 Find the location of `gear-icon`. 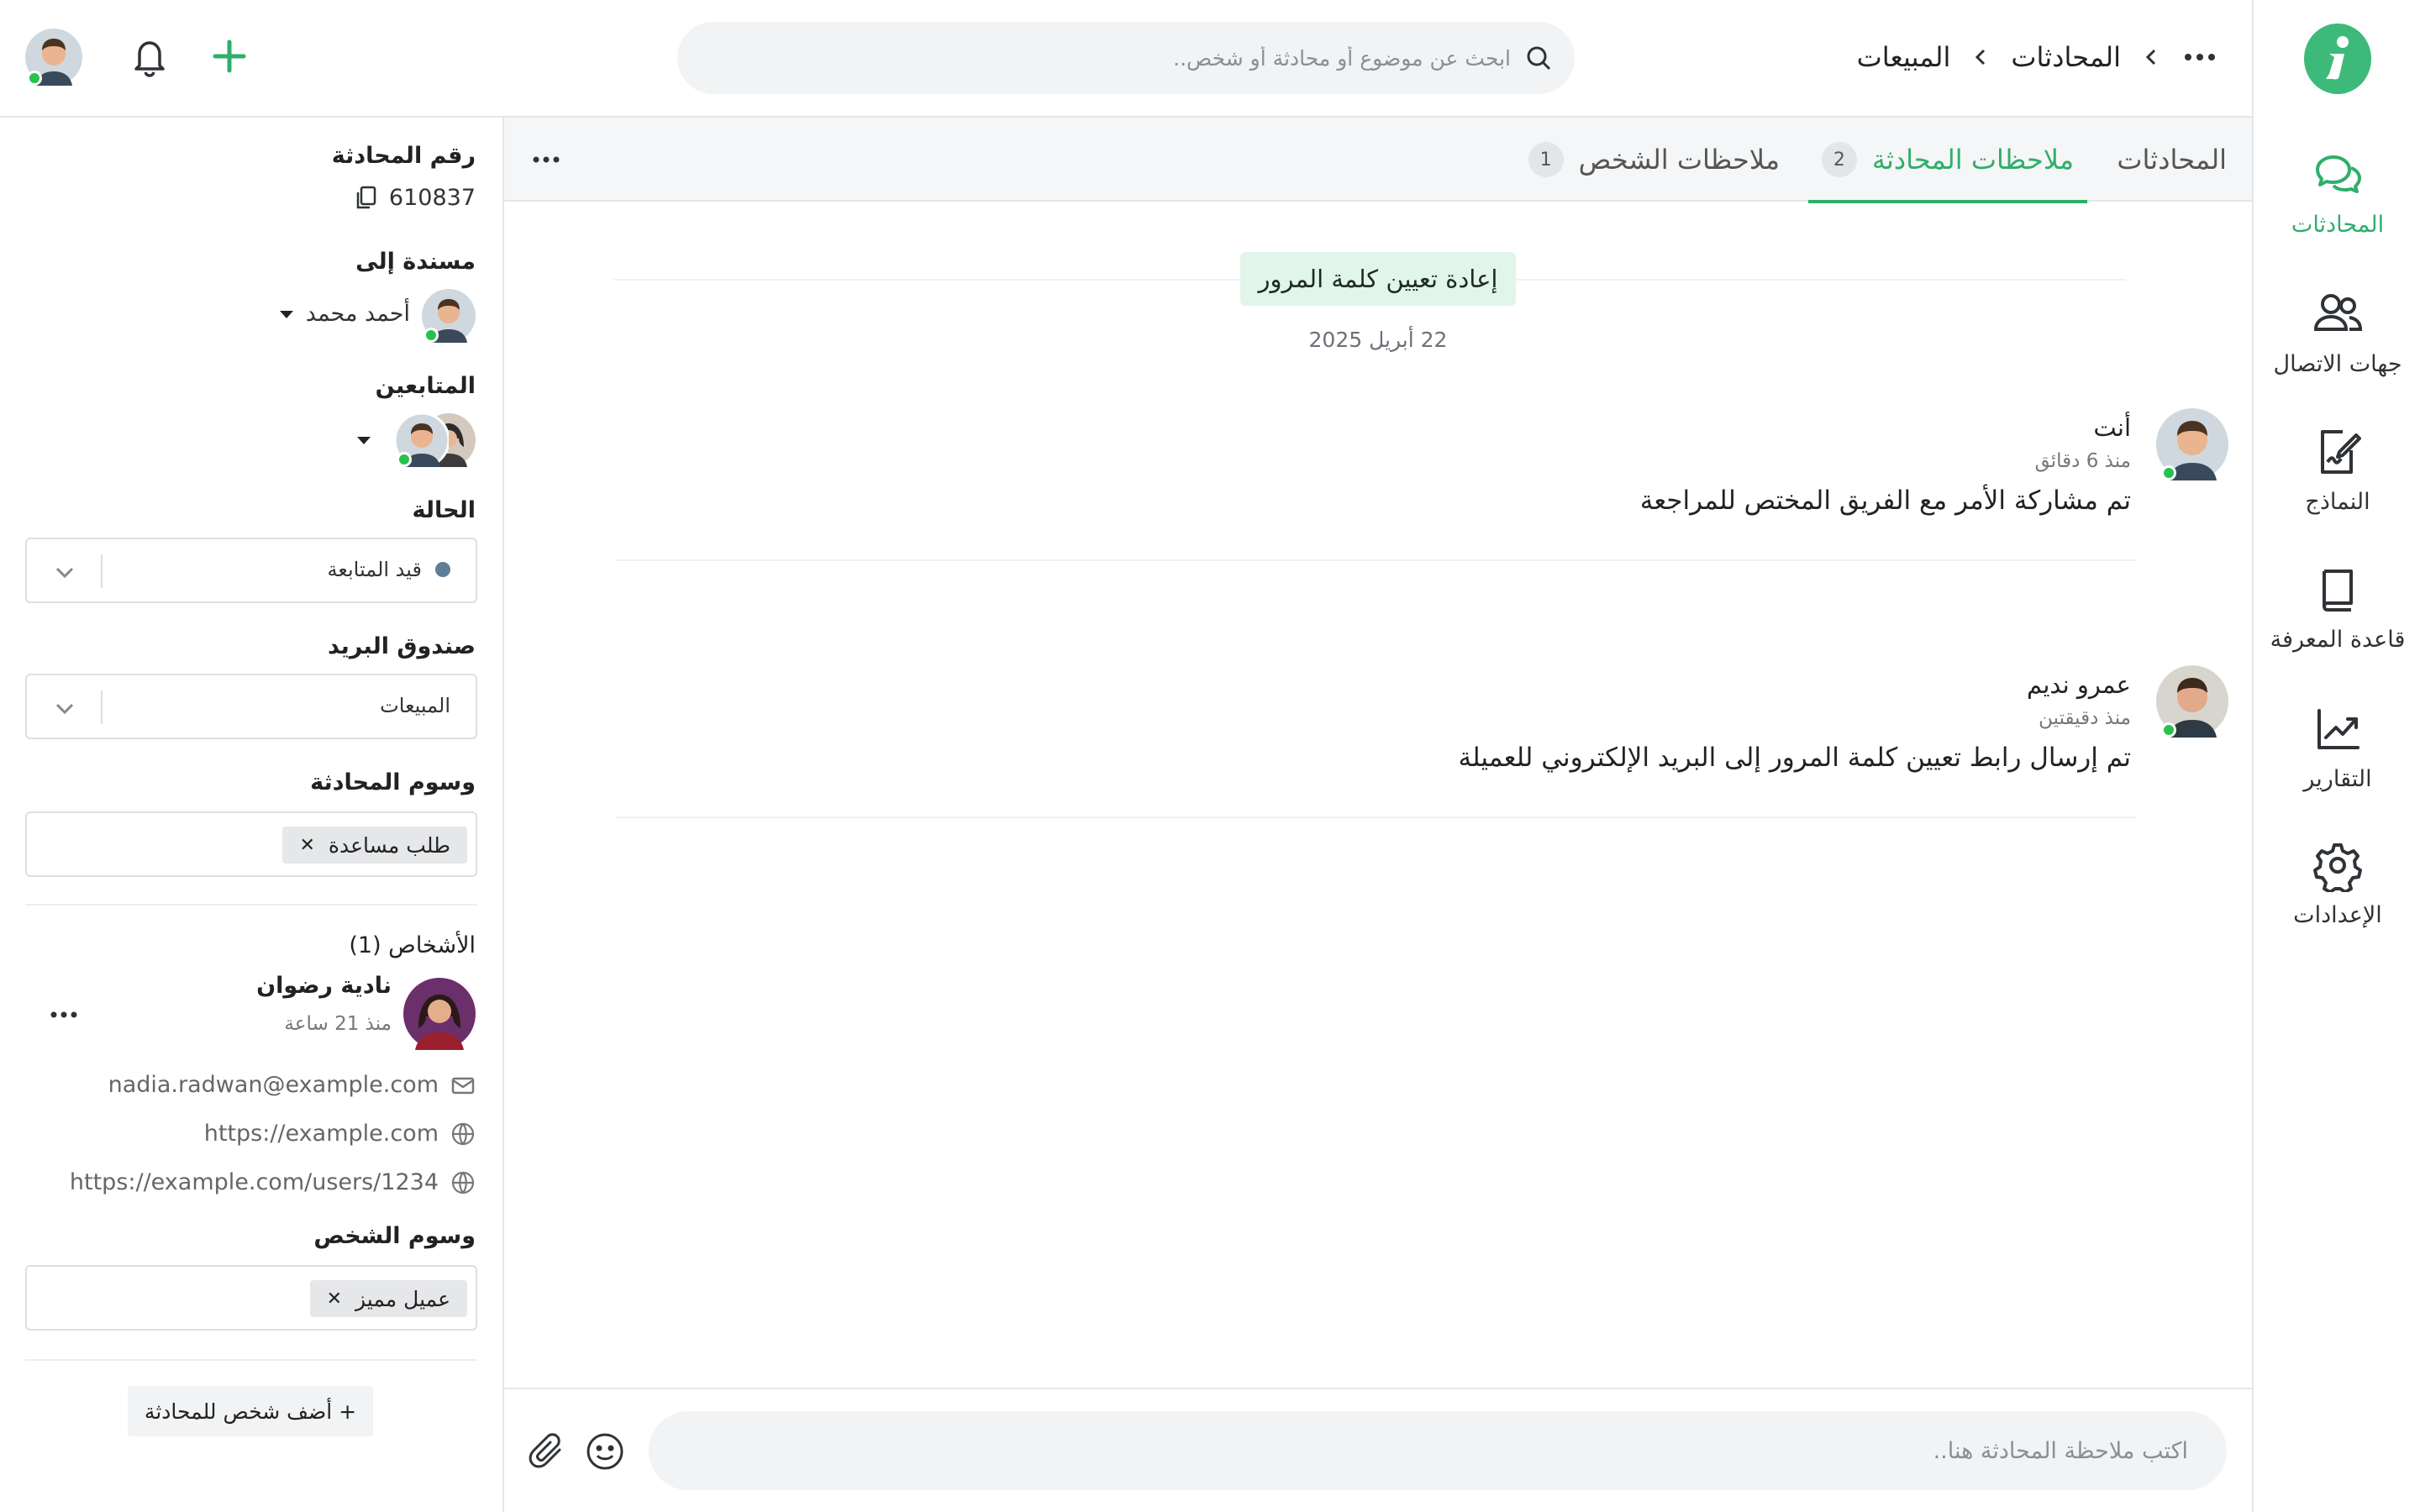

gear-icon is located at coordinates (2337, 867).